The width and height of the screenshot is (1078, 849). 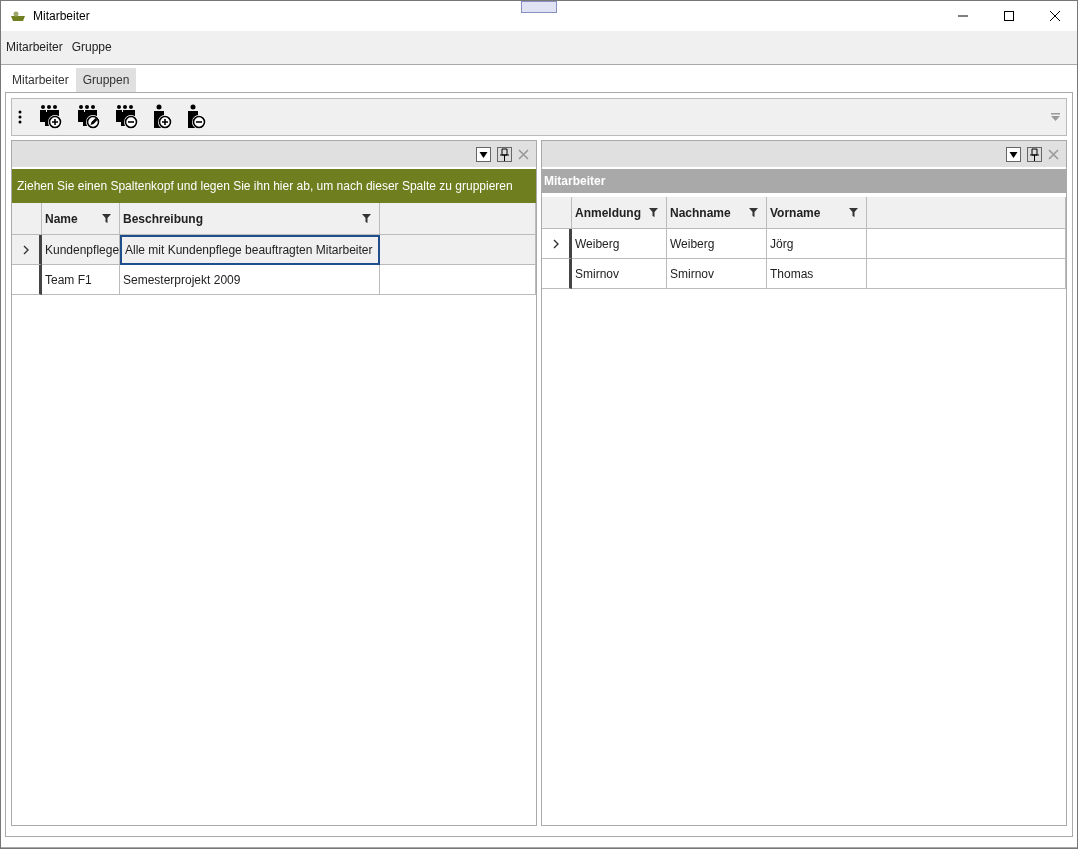 I want to click on grid-caption: Mitarbeiter, so click(x=804, y=181).